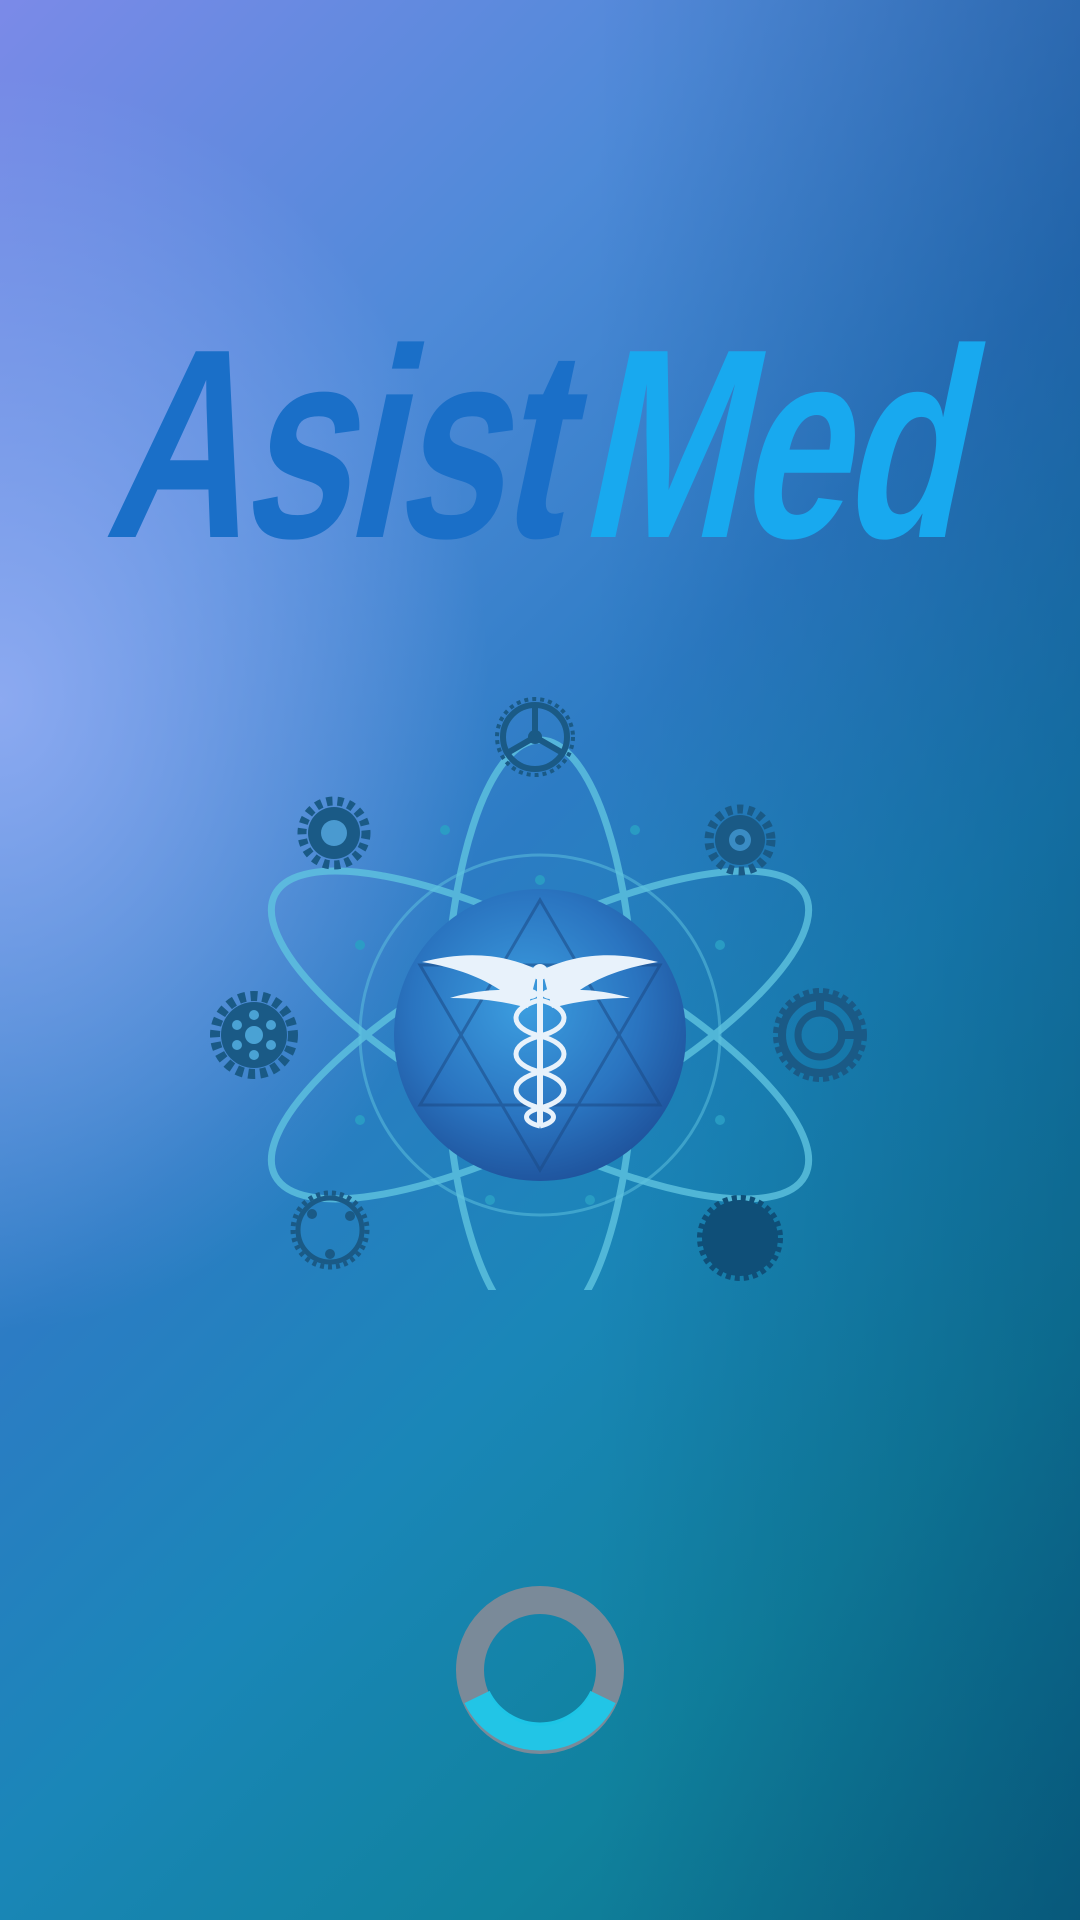 Image resolution: width=1080 pixels, height=1920 pixels. Describe the element at coordinates (785, 444) in the screenshot. I see `logo-text-med: Med` at that location.